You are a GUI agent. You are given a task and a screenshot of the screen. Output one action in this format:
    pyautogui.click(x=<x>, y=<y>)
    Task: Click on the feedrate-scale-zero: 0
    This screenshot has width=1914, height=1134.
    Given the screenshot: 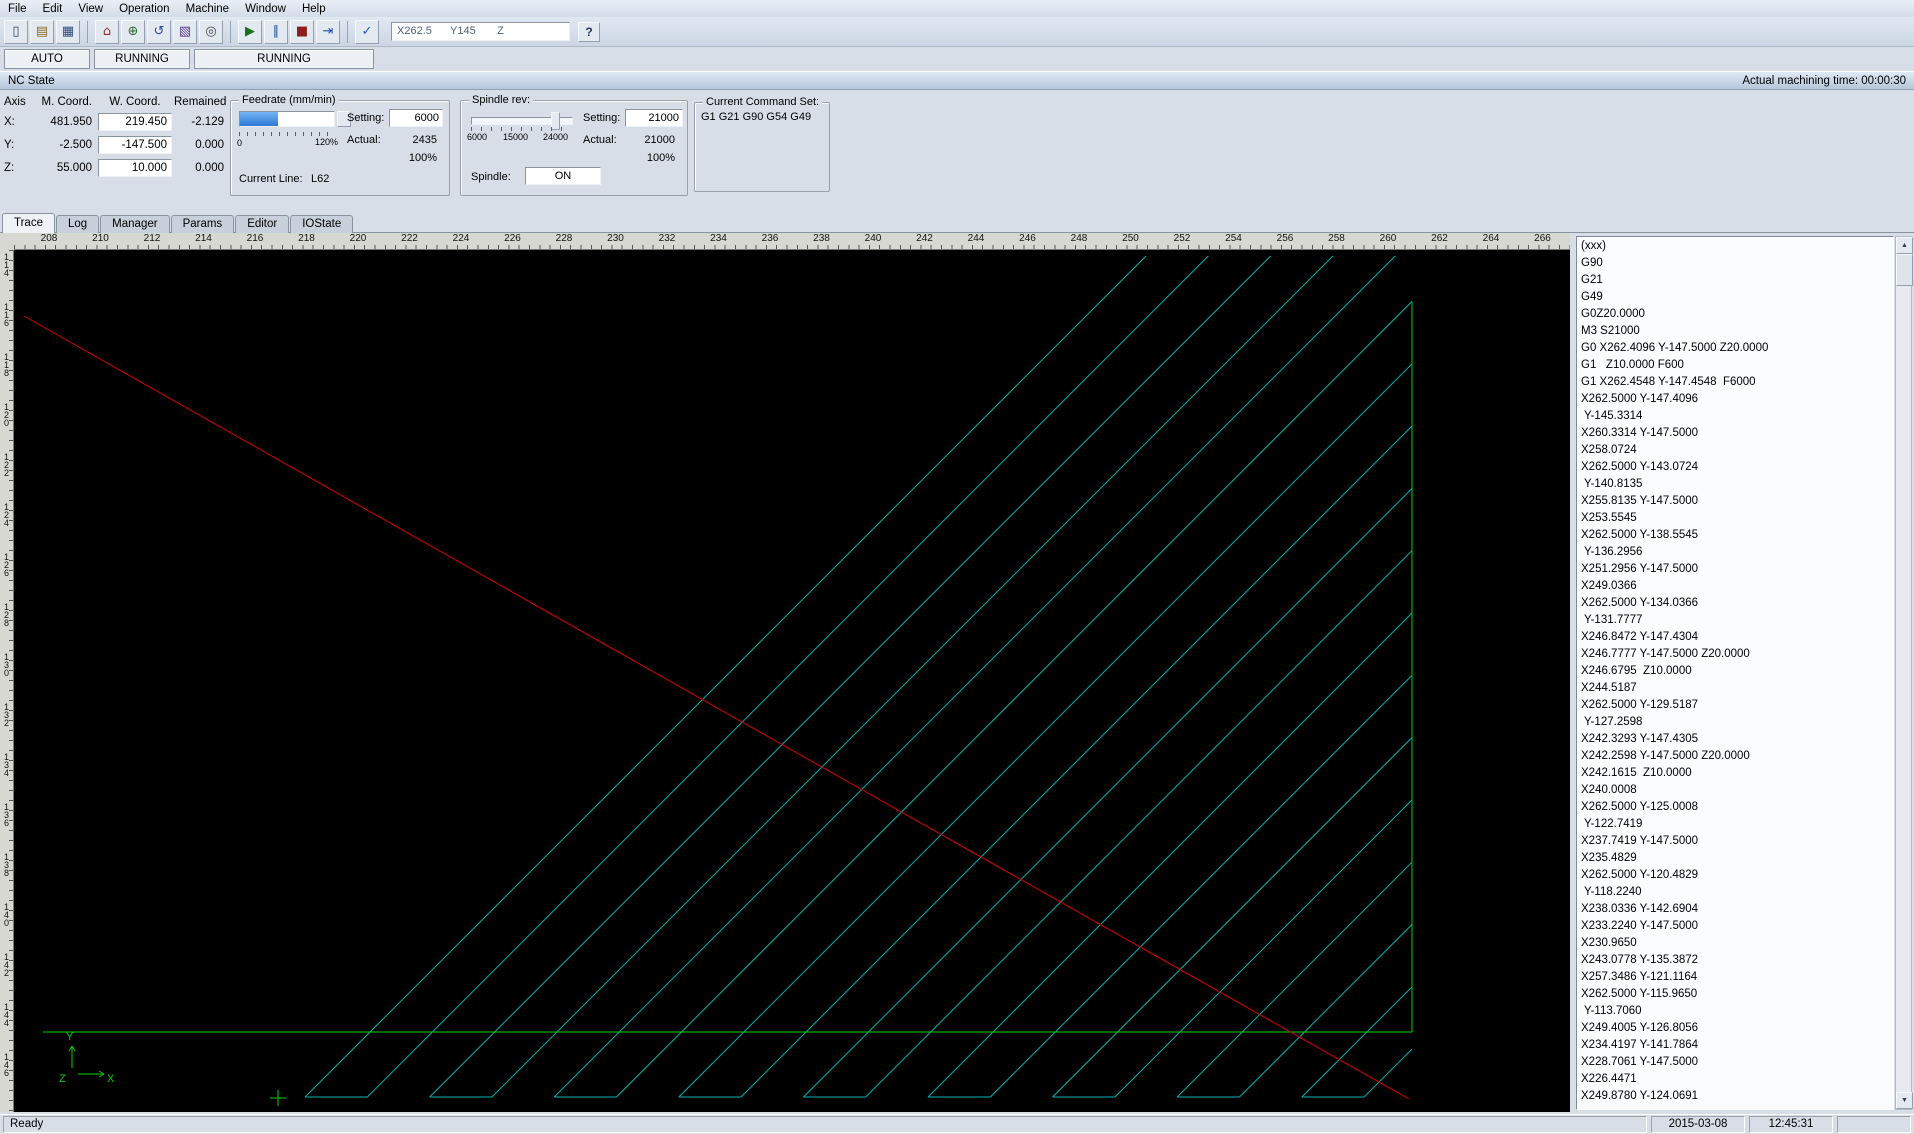 What is the action you would take?
    pyautogui.click(x=240, y=143)
    